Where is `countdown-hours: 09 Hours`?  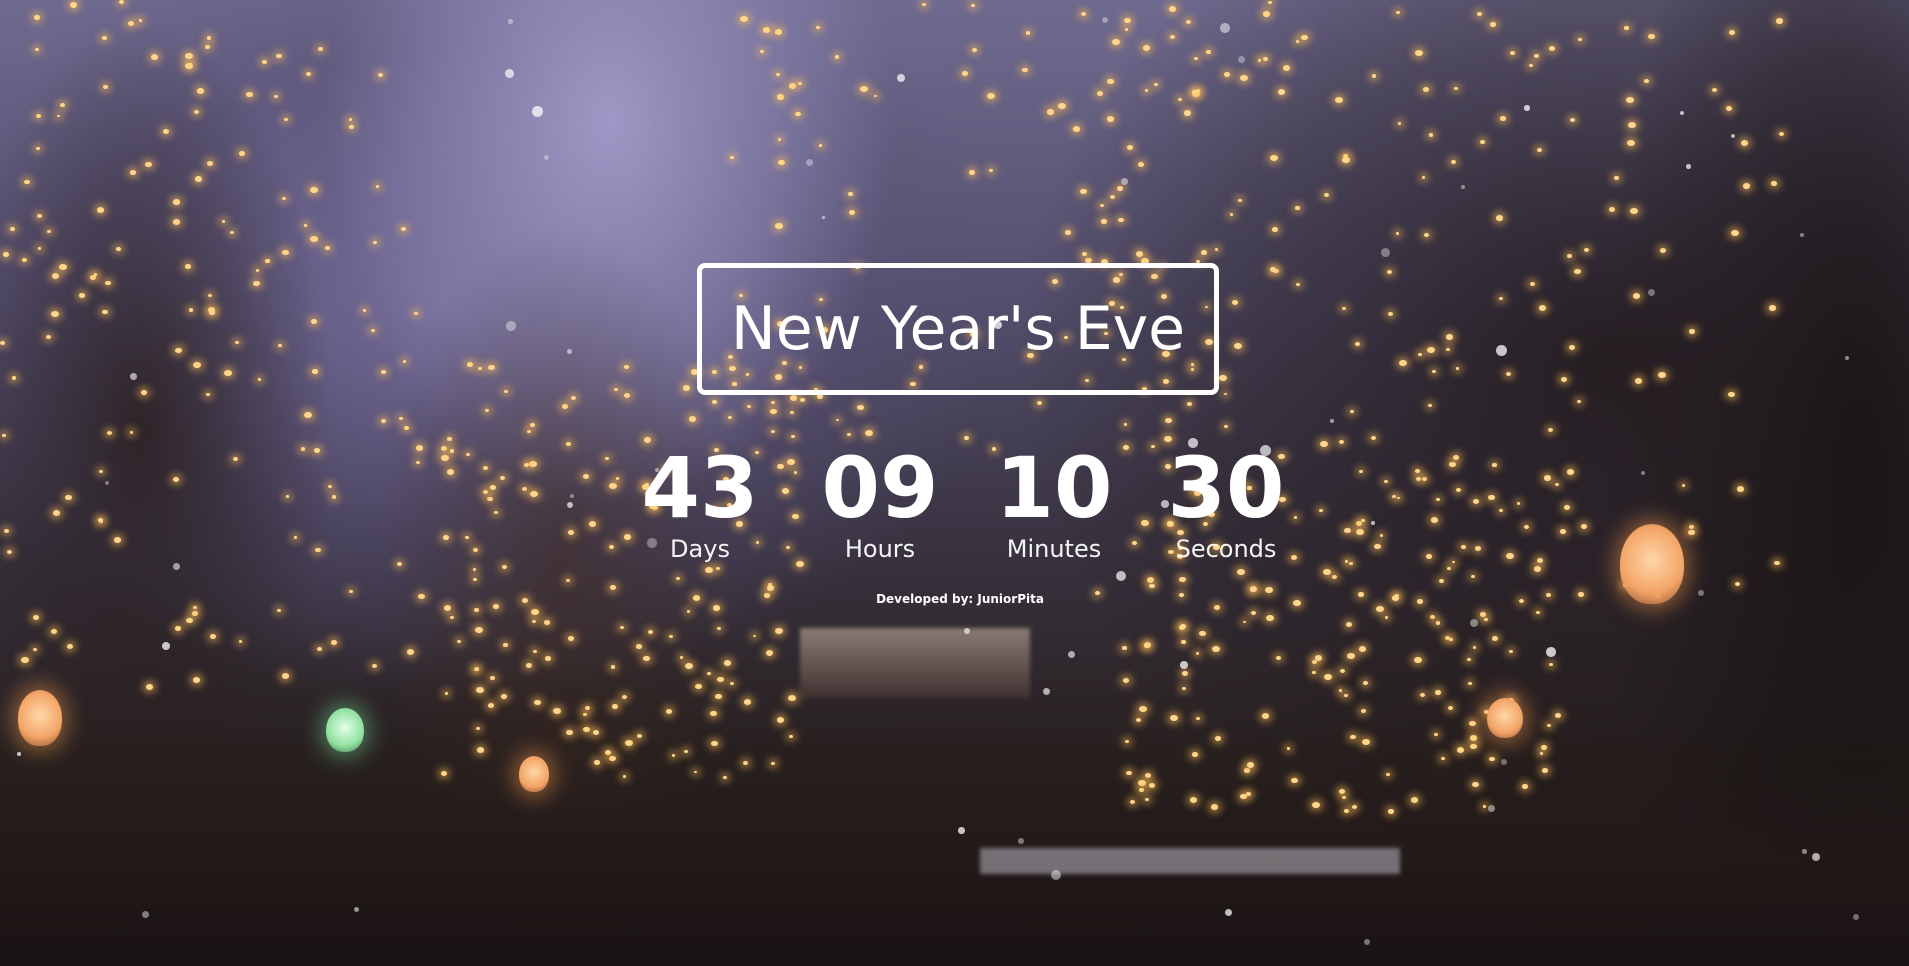
countdown-hours: 09 Hours is located at coordinates (880, 501).